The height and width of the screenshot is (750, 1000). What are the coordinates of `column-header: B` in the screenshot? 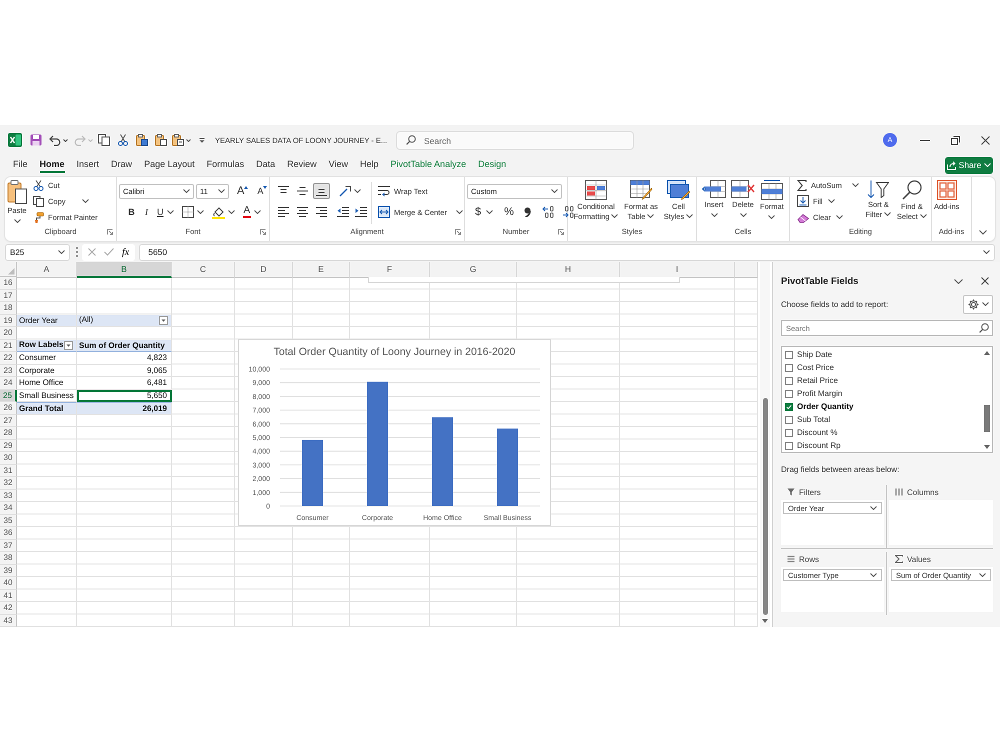 It's located at (124, 270).